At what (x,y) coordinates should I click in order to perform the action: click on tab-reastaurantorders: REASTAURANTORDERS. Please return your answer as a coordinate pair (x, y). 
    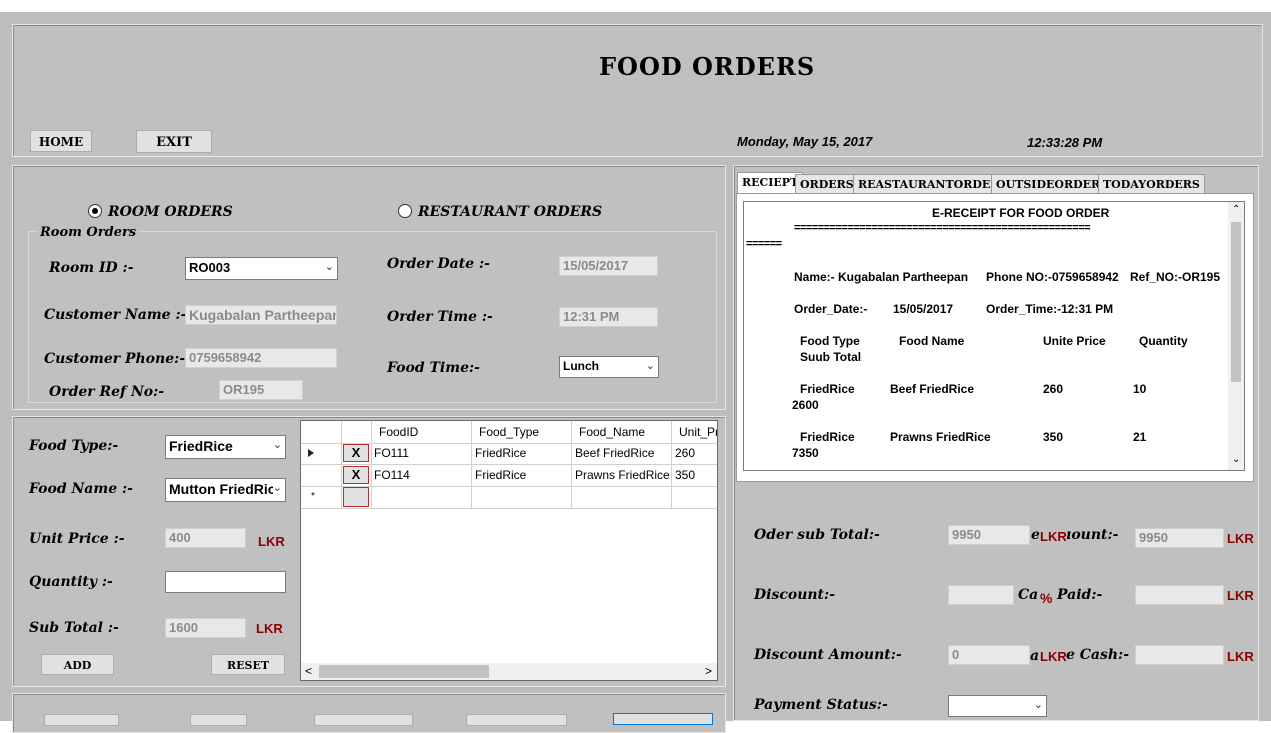
    Looking at the image, I should click on (933, 184).